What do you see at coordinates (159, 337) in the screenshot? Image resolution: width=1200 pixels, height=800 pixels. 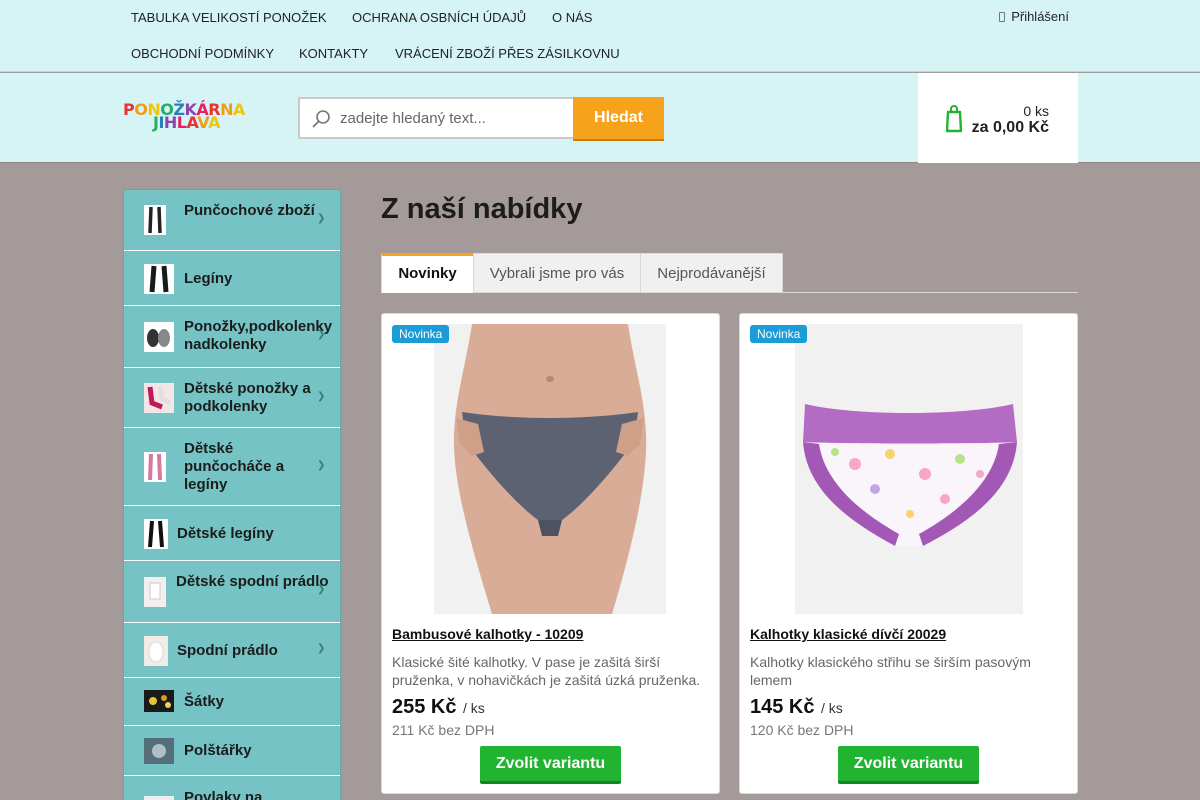 I see `socks-thumbnail` at bounding box center [159, 337].